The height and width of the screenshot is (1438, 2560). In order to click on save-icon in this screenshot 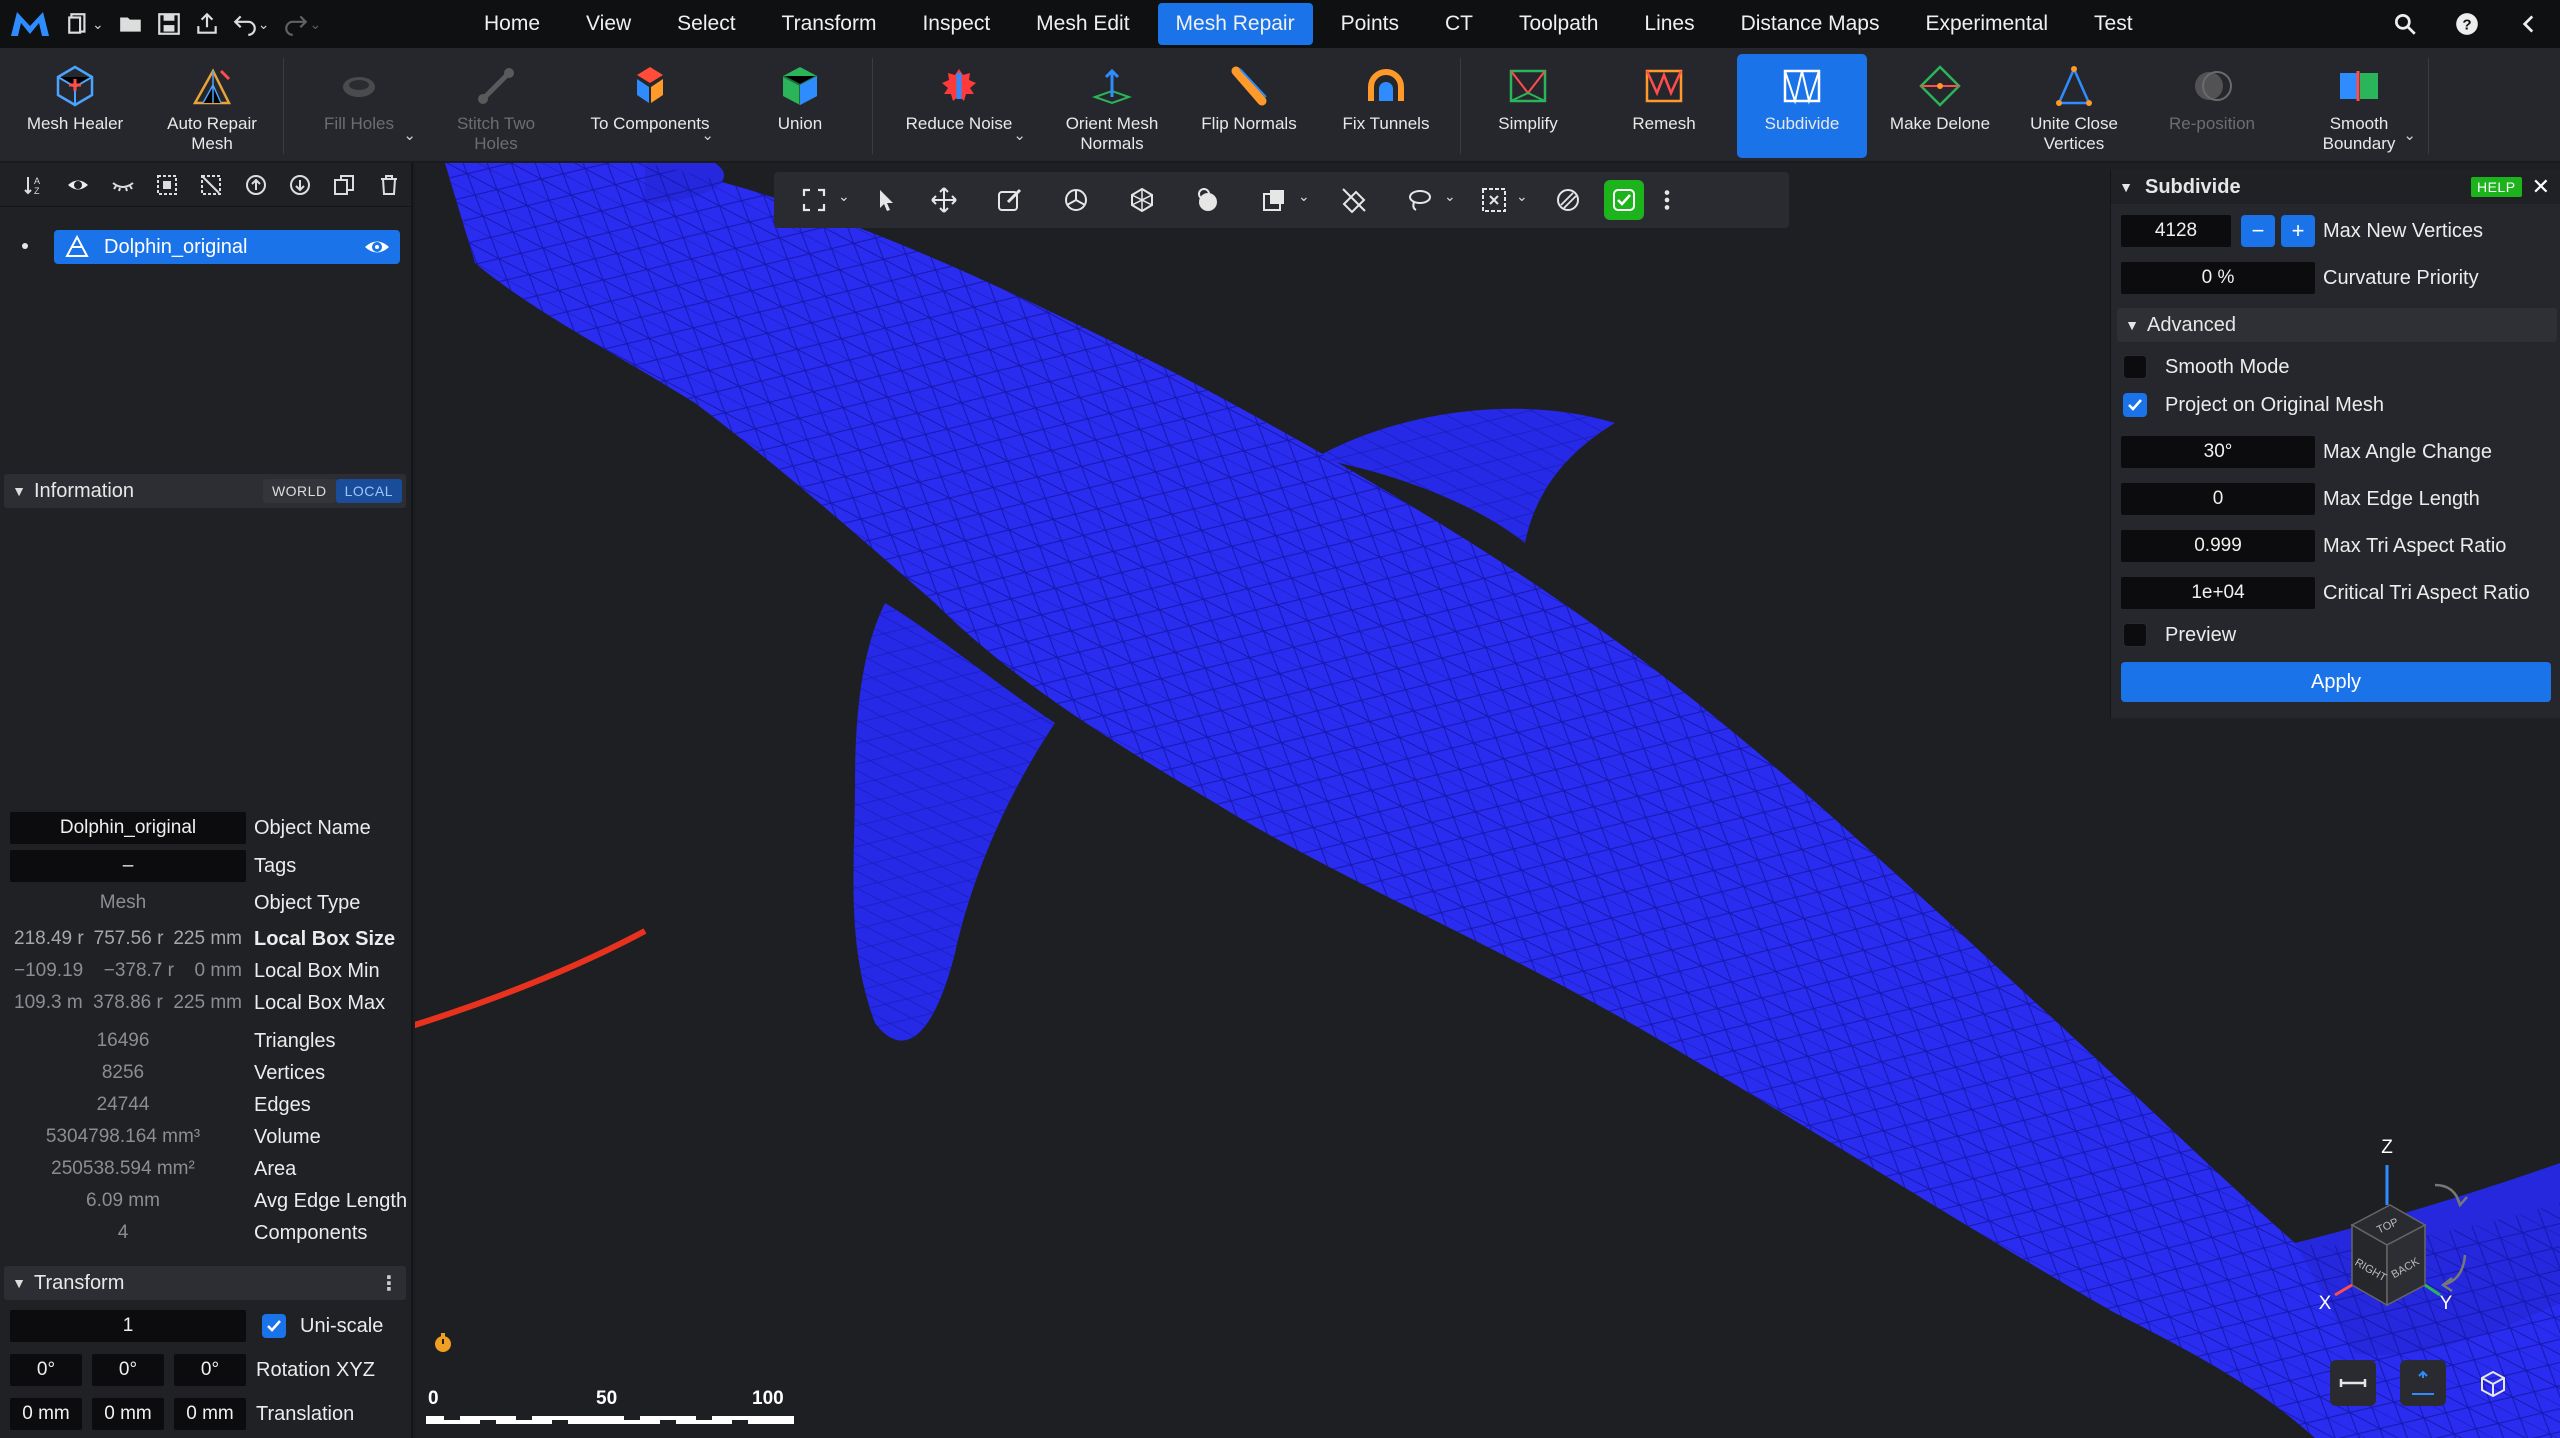, I will do `click(169, 24)`.